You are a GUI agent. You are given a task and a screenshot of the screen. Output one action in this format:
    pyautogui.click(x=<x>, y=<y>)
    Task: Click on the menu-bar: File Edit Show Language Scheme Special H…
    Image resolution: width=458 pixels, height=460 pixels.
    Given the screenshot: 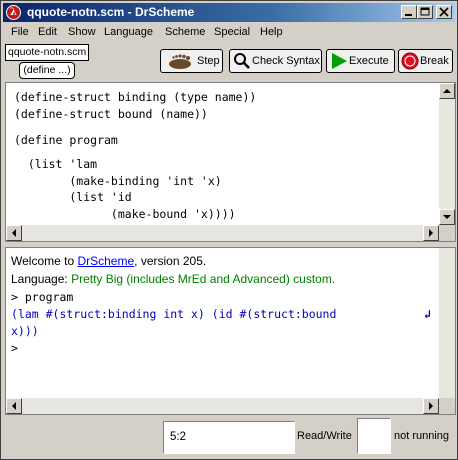 What is the action you would take?
    pyautogui.click(x=229, y=33)
    